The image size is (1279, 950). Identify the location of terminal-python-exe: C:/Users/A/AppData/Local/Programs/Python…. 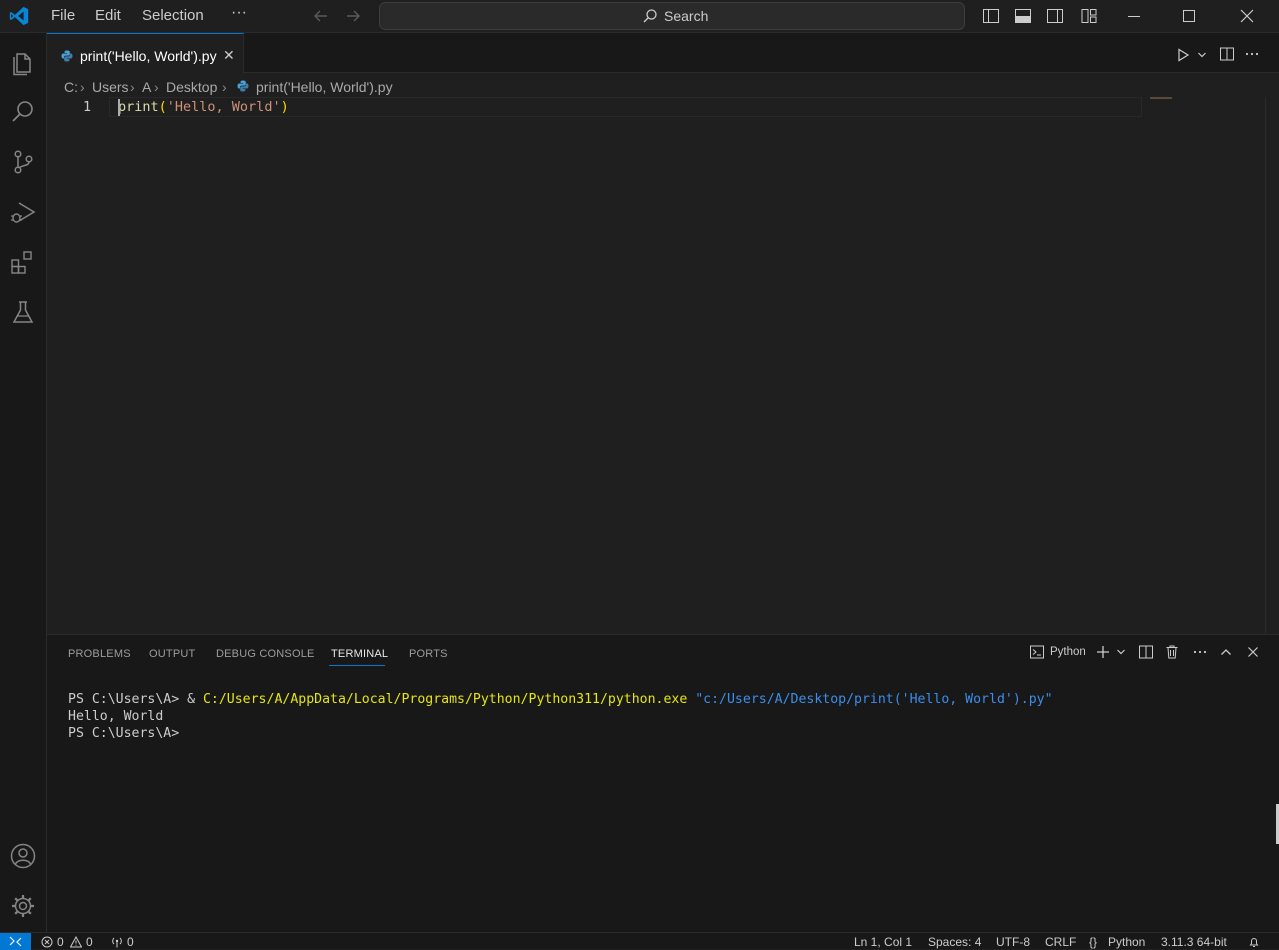
(445, 699).